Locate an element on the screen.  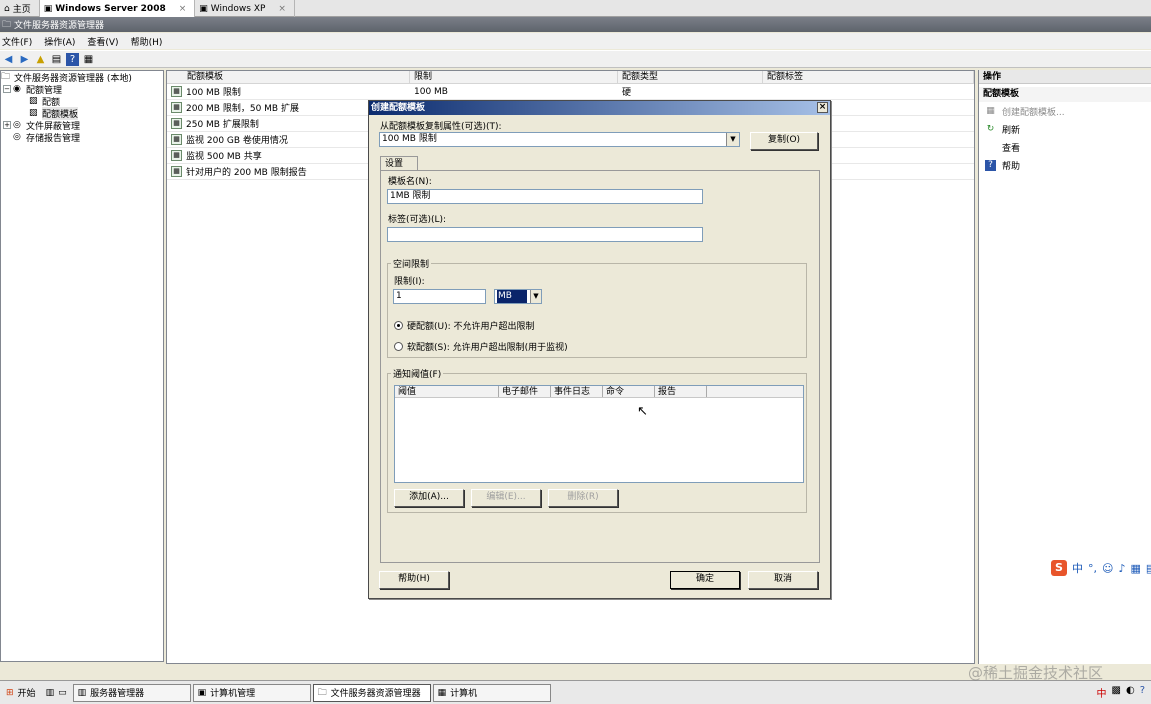
quota-icon: ◉ is located at coordinates (17, 89).